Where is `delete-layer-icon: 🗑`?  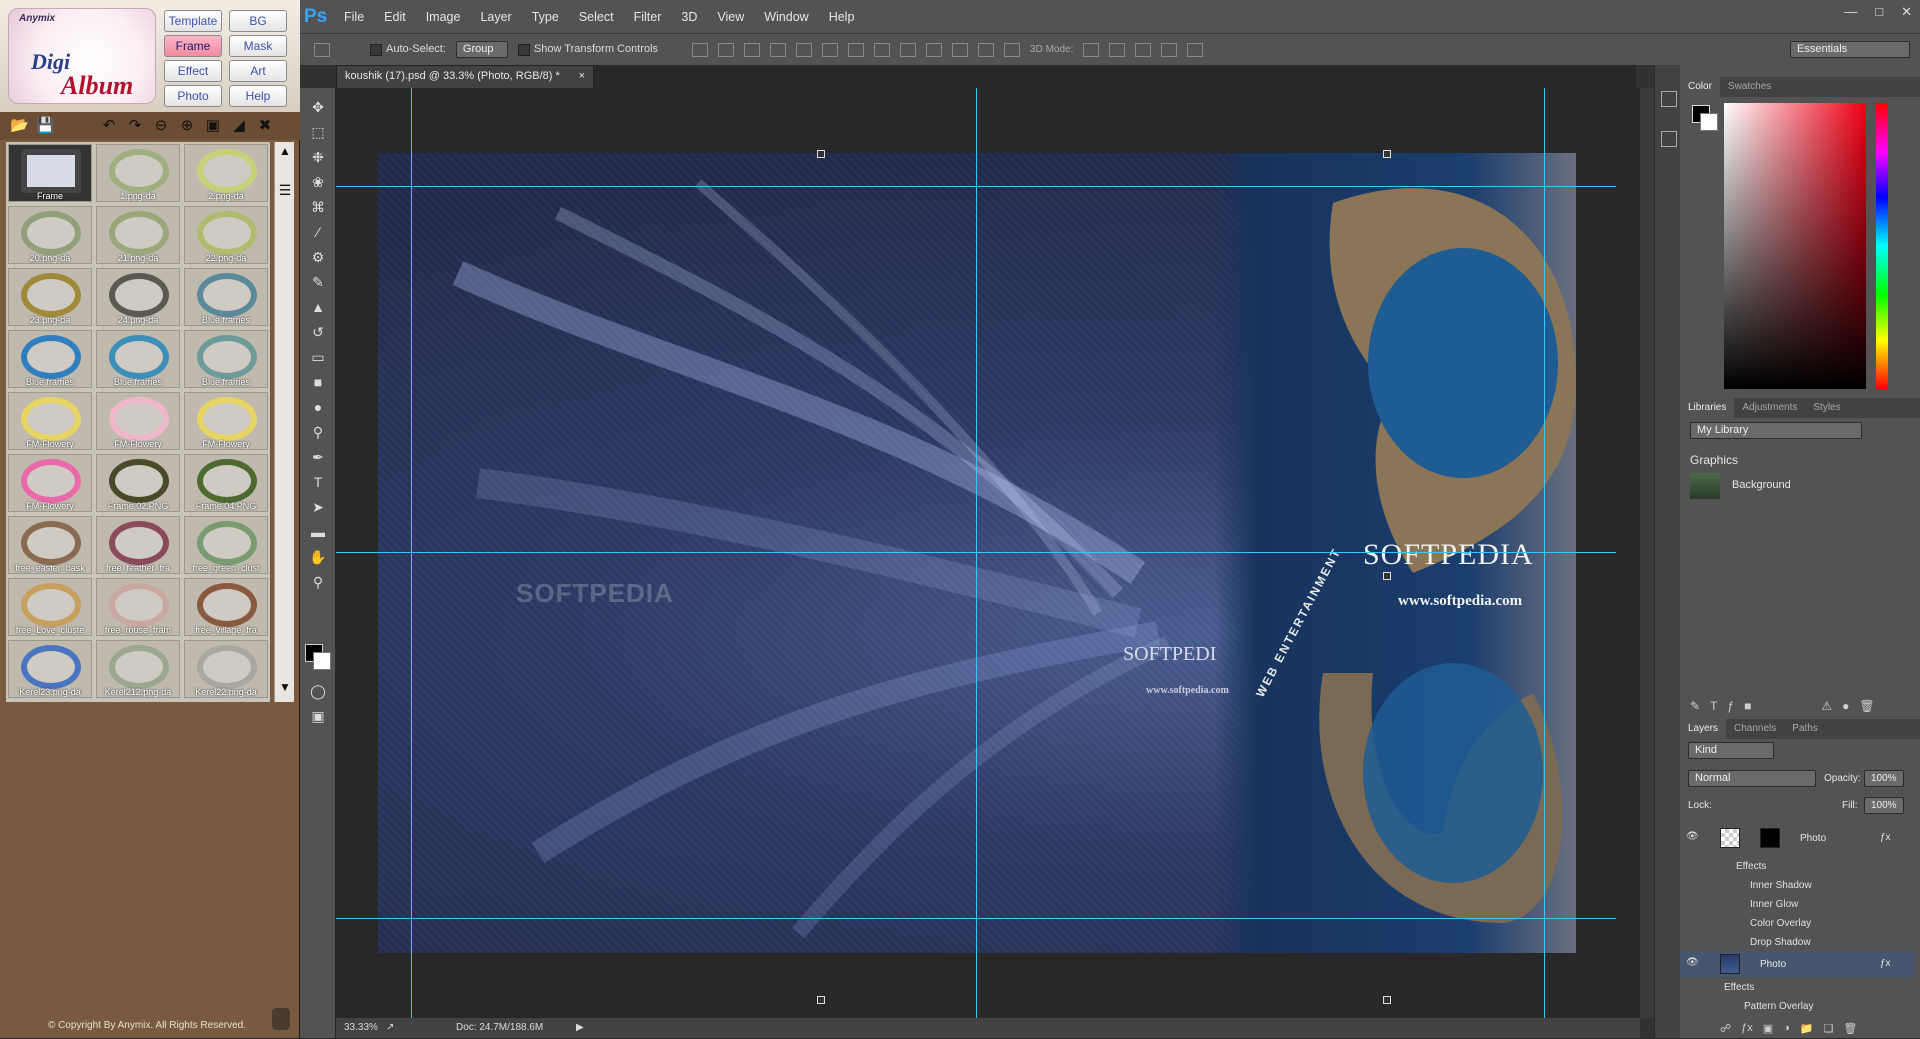
delete-layer-icon: 🗑 is located at coordinates (1850, 1028).